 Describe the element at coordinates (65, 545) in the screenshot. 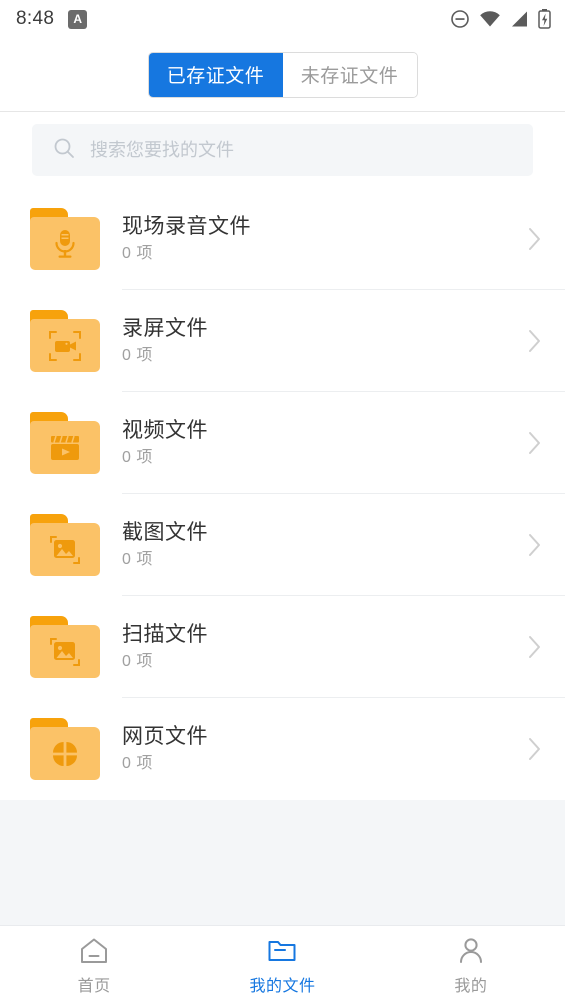

I see `screenshot-folder-icon` at that location.